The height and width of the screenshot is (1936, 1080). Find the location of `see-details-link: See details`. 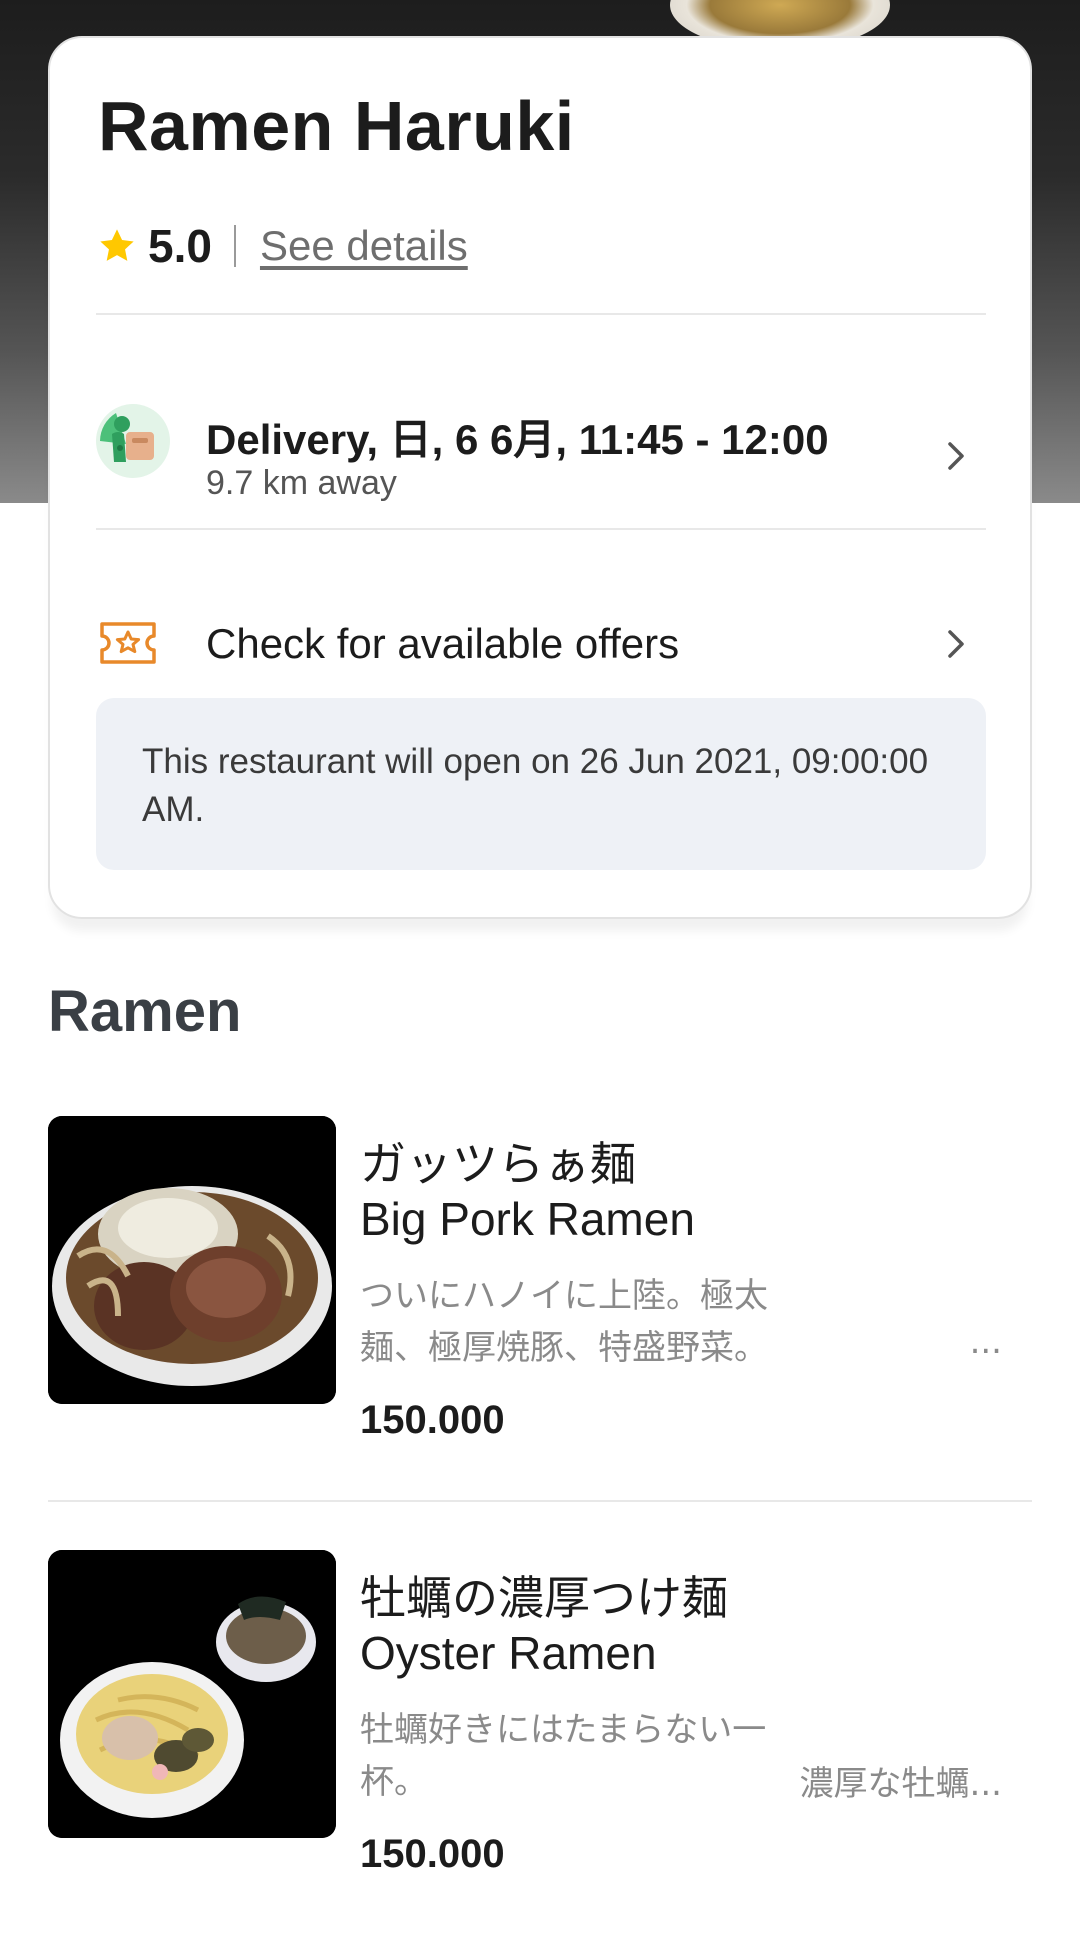

see-details-link: See details is located at coordinates (364, 246).